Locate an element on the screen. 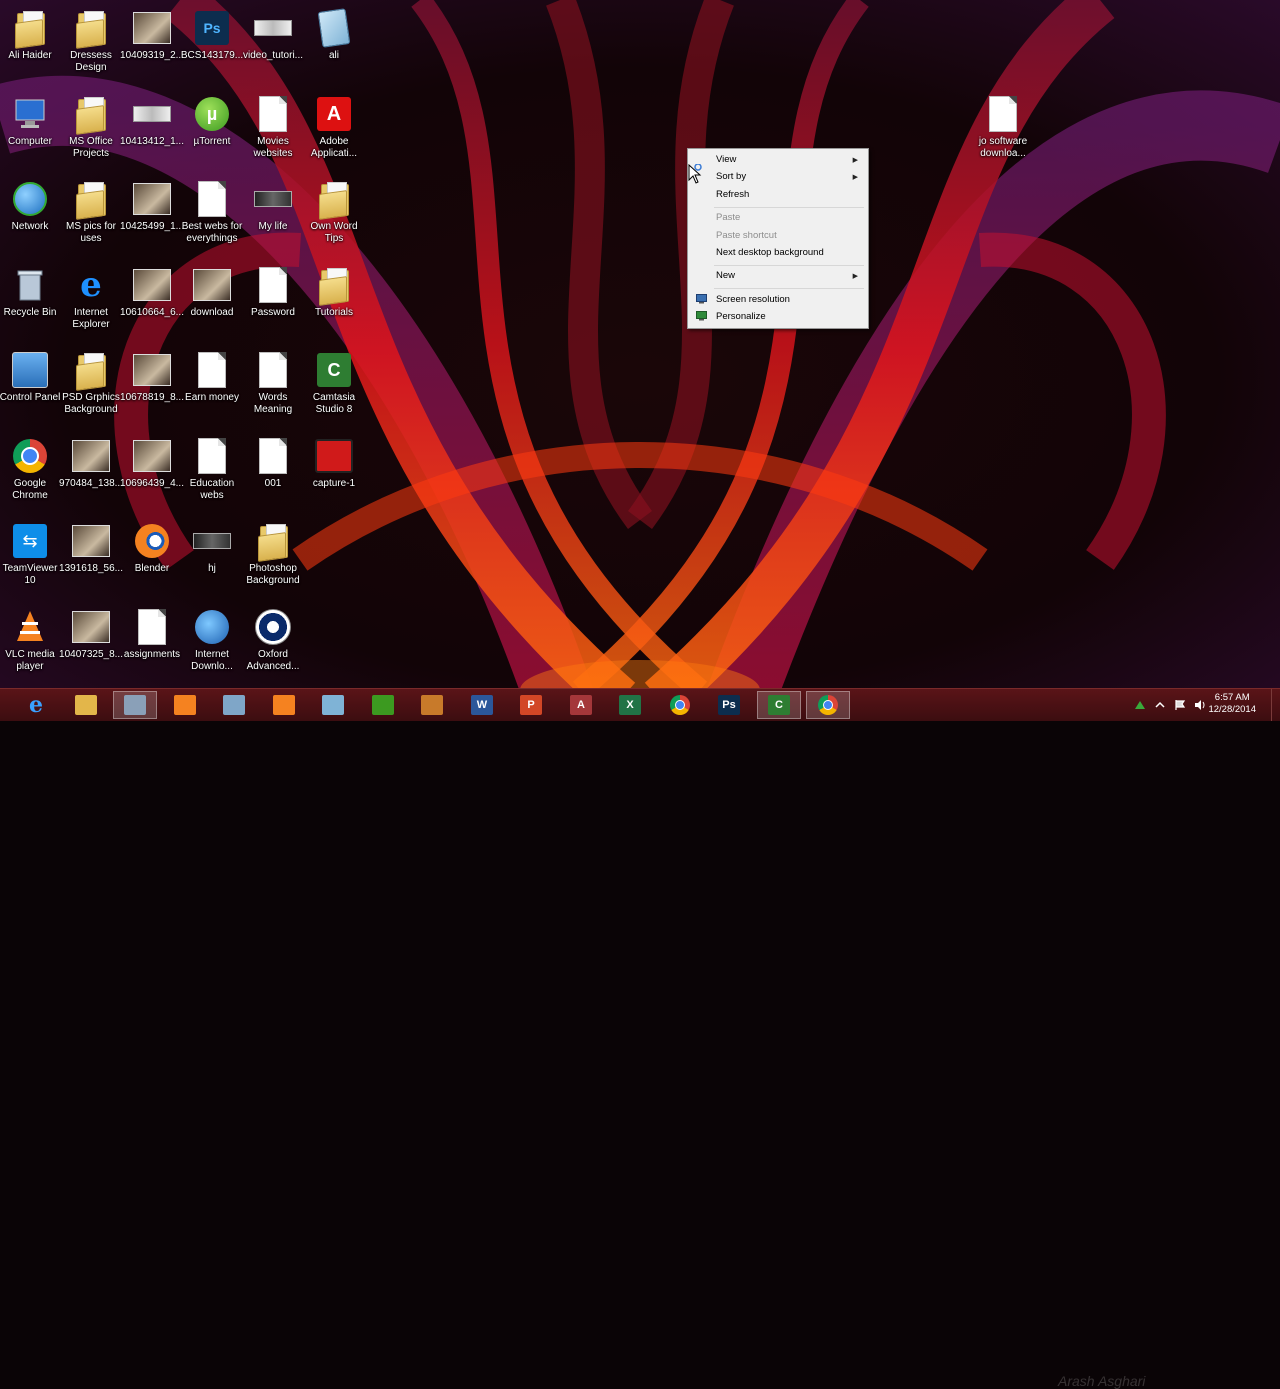  taskbar-button-toolbox is located at coordinates (432, 705).